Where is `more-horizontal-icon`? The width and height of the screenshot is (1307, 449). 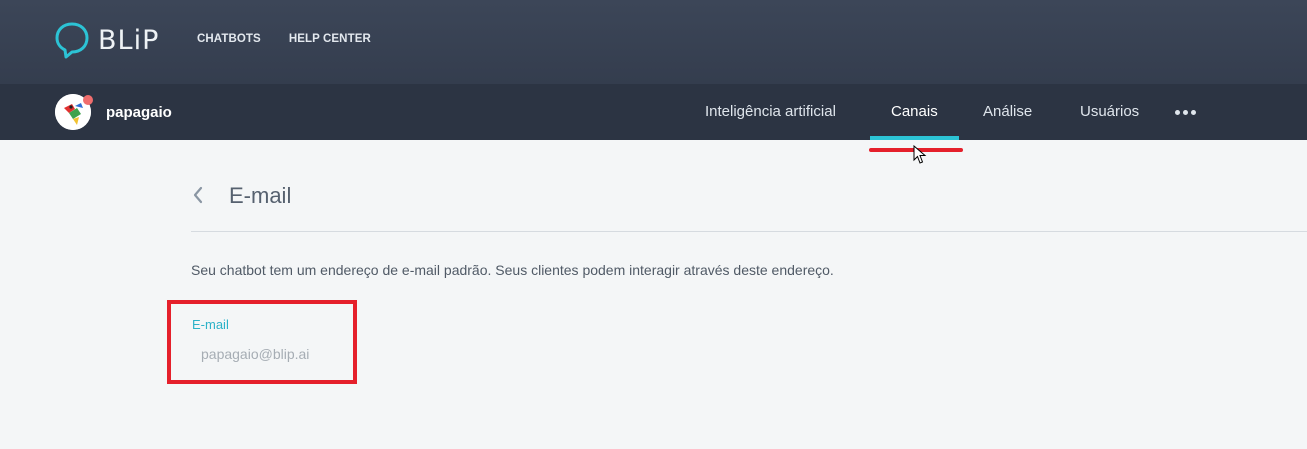
more-horizontal-icon is located at coordinates (1185, 112).